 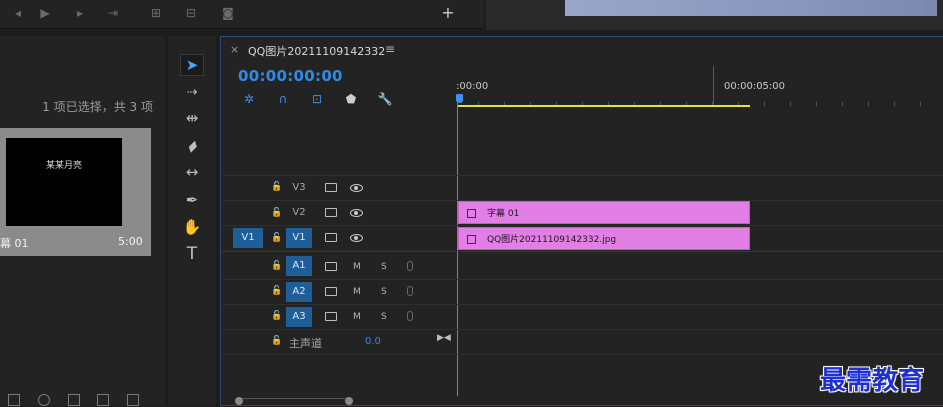 What do you see at coordinates (45, 13) in the screenshot?
I see `play-icon: ▶` at bounding box center [45, 13].